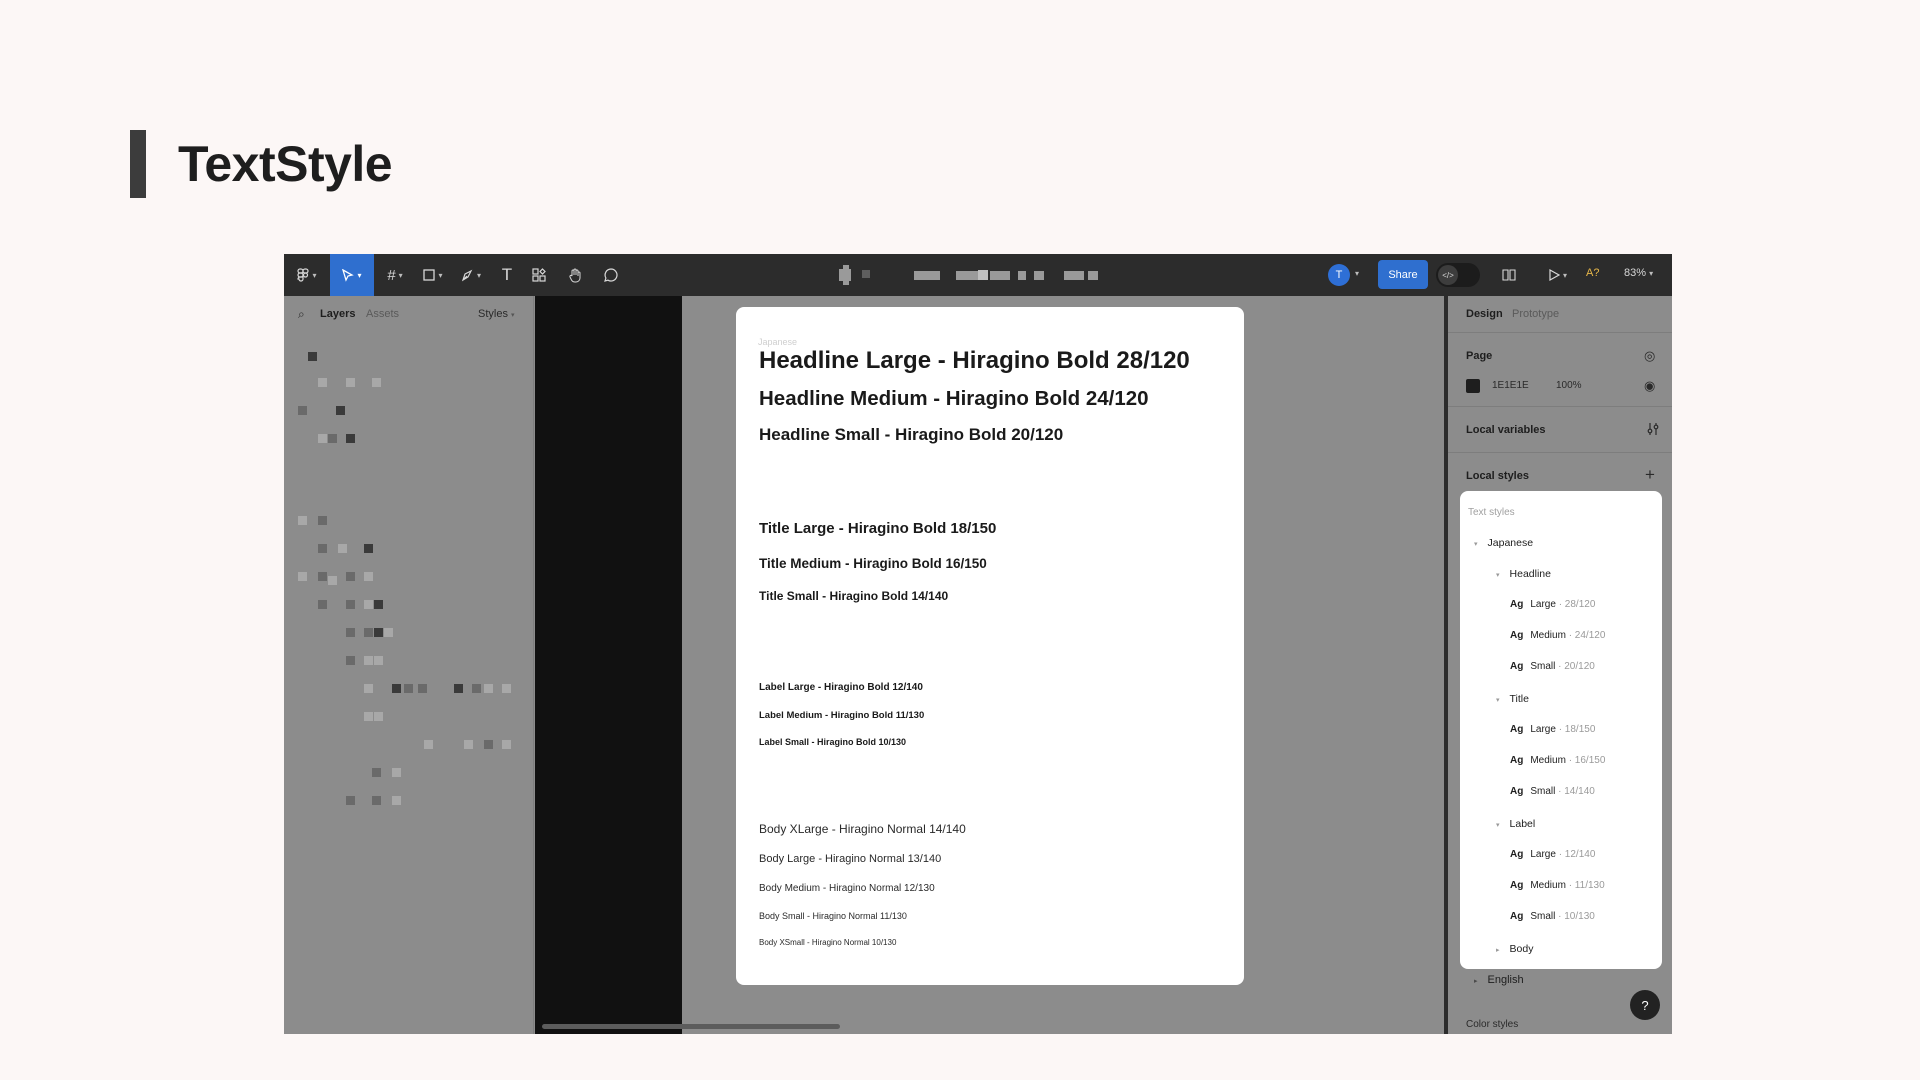 This screenshot has width=1920, height=1080. What do you see at coordinates (832, 742) in the screenshot?
I see `style-label-small: Label Small - Hiragino Bold 10/130` at bounding box center [832, 742].